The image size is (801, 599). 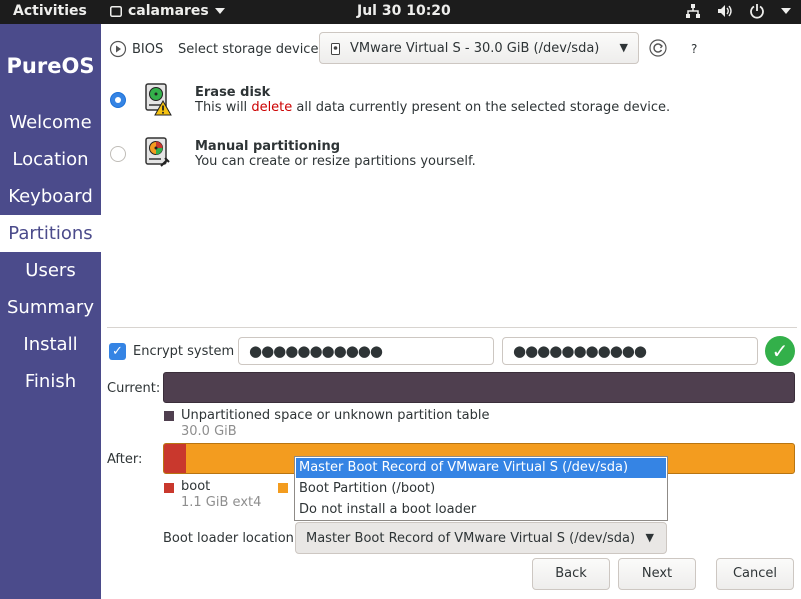 I want to click on divider, so click(x=452, y=327).